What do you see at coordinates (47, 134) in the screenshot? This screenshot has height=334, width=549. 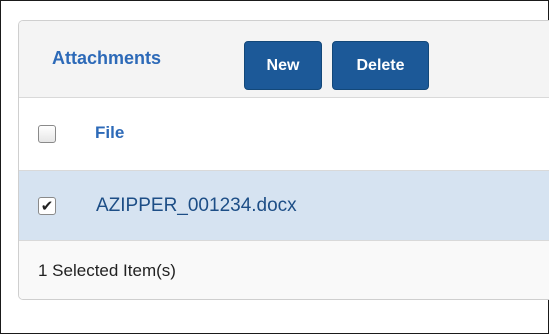 I see `select-all-checkbox` at bounding box center [47, 134].